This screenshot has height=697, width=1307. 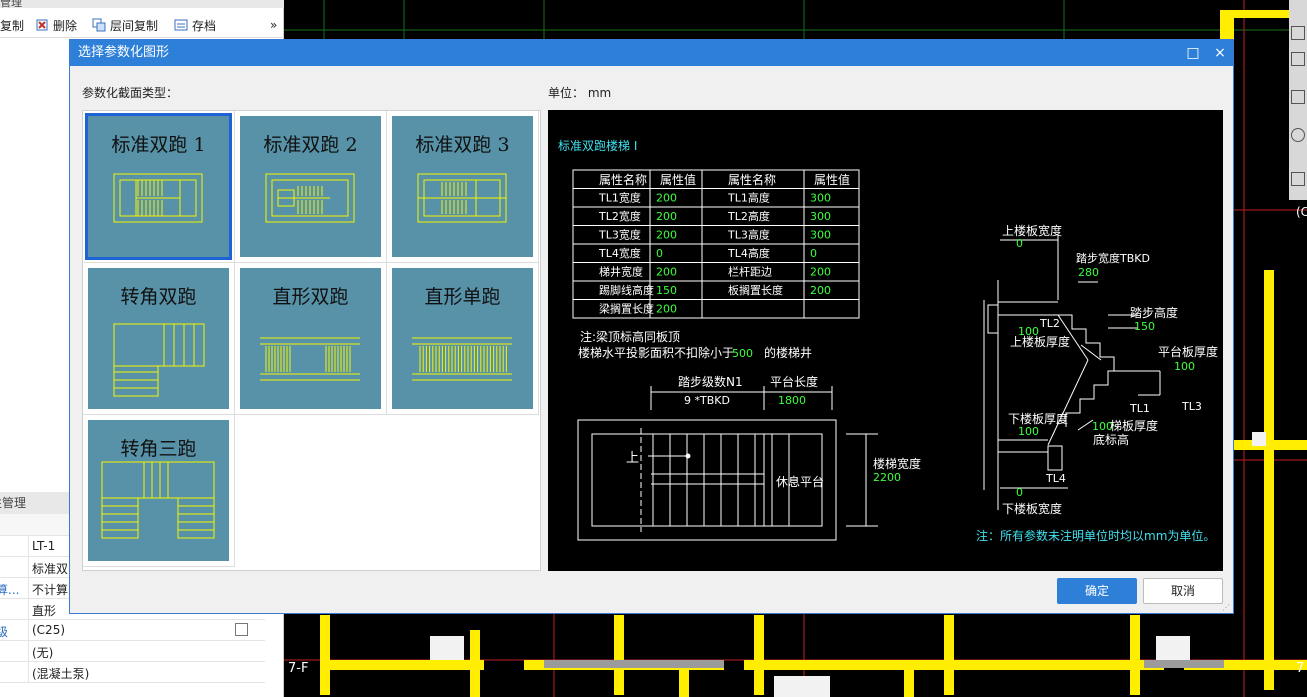 I want to click on prop-value: 标准双, so click(x=50, y=568).